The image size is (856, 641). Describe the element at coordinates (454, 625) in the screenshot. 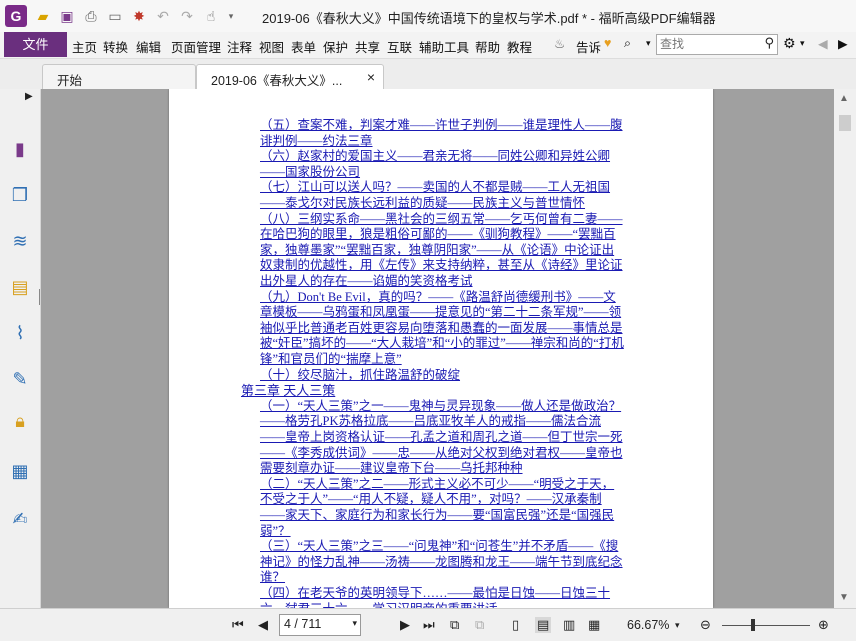

I see `previous-view-icon: ⧉` at that location.